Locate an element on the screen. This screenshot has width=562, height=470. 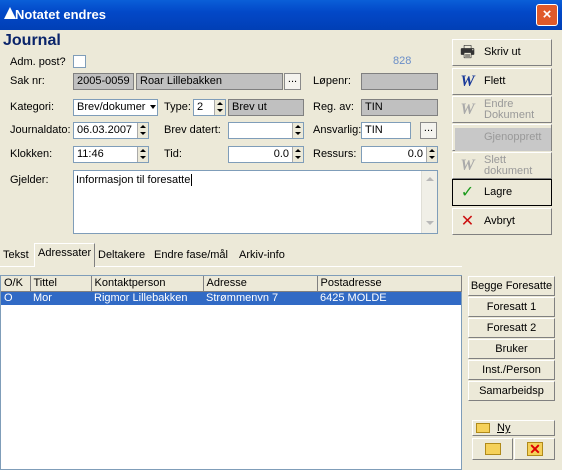
journaldato-label: Journaldato: is located at coordinates (40, 130).